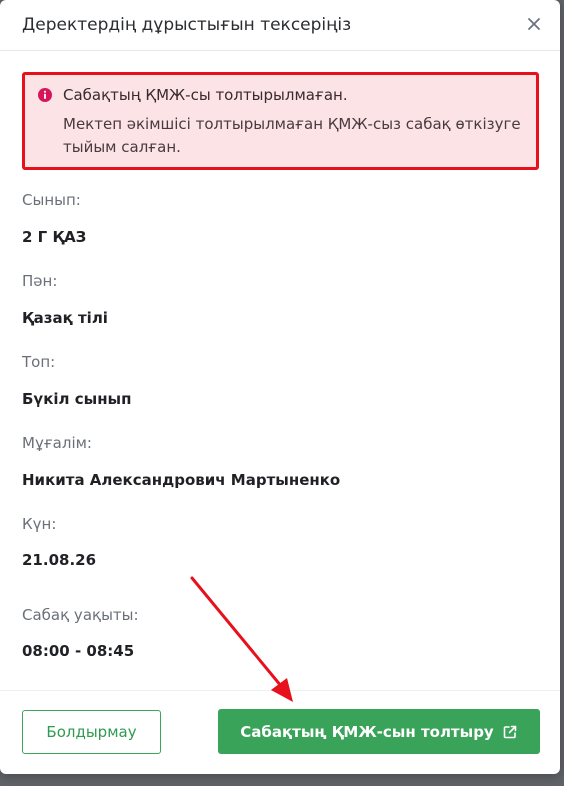 This screenshot has width=564, height=786. What do you see at coordinates (80, 615) in the screenshot?
I see `lesson-time-label: Сабақ уақыты:` at bounding box center [80, 615].